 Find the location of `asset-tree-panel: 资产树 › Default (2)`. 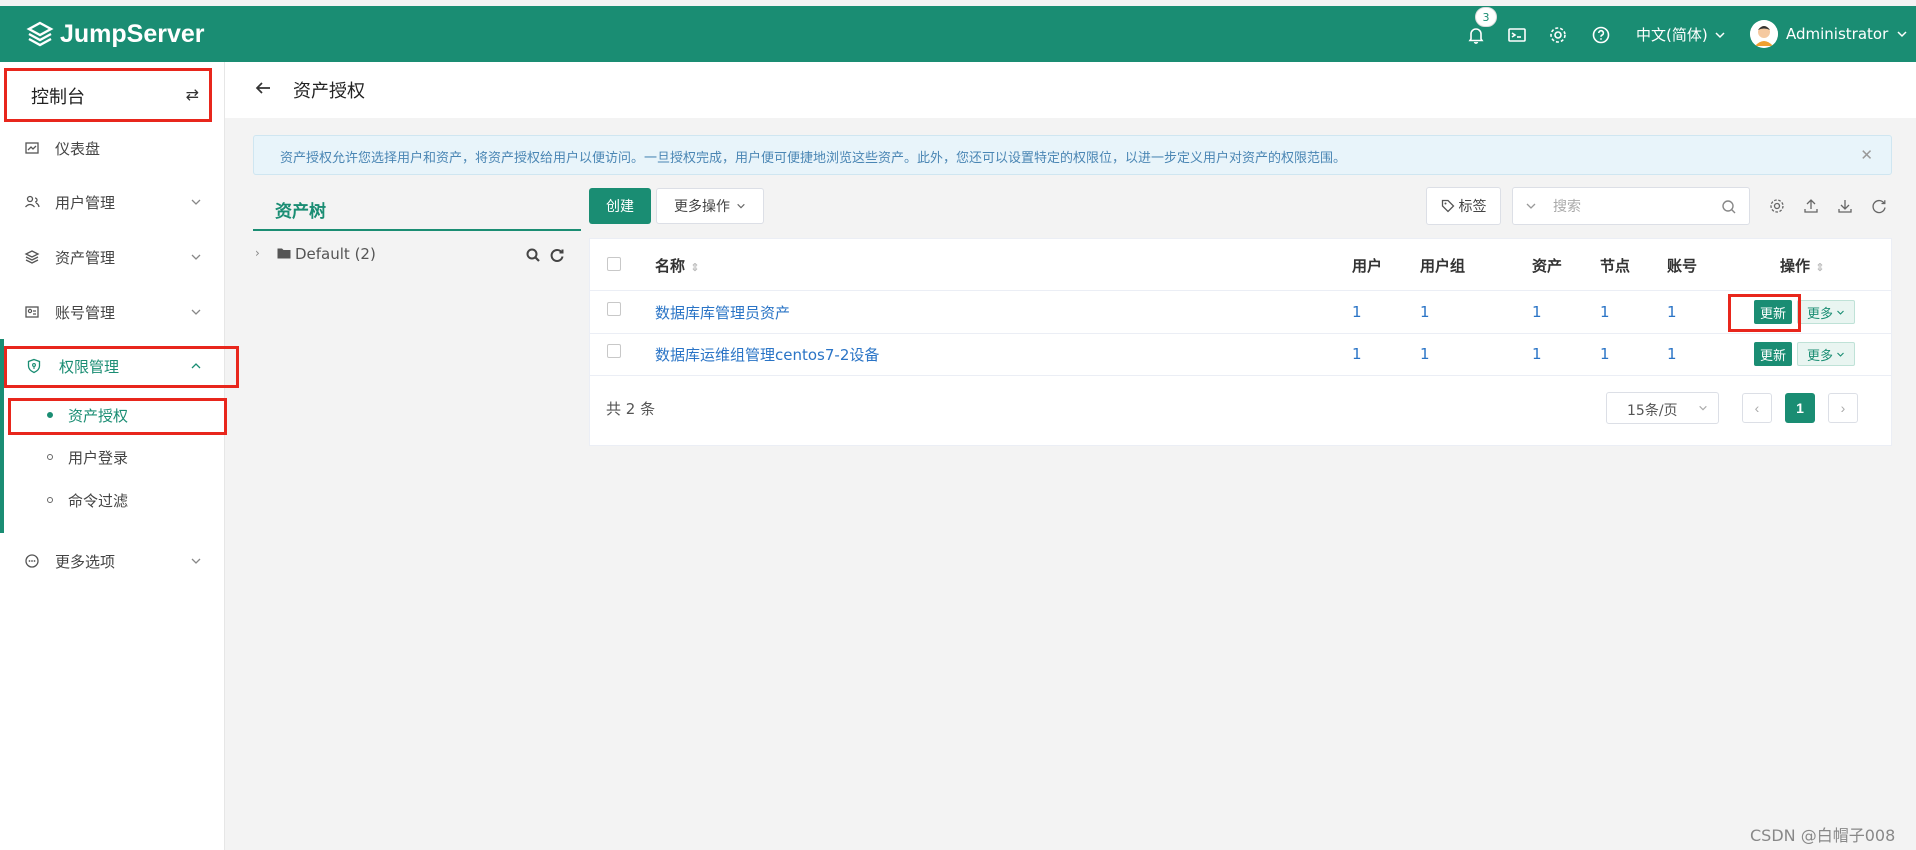

asset-tree-panel: 资产树 › Default (2) is located at coordinates (417, 517).